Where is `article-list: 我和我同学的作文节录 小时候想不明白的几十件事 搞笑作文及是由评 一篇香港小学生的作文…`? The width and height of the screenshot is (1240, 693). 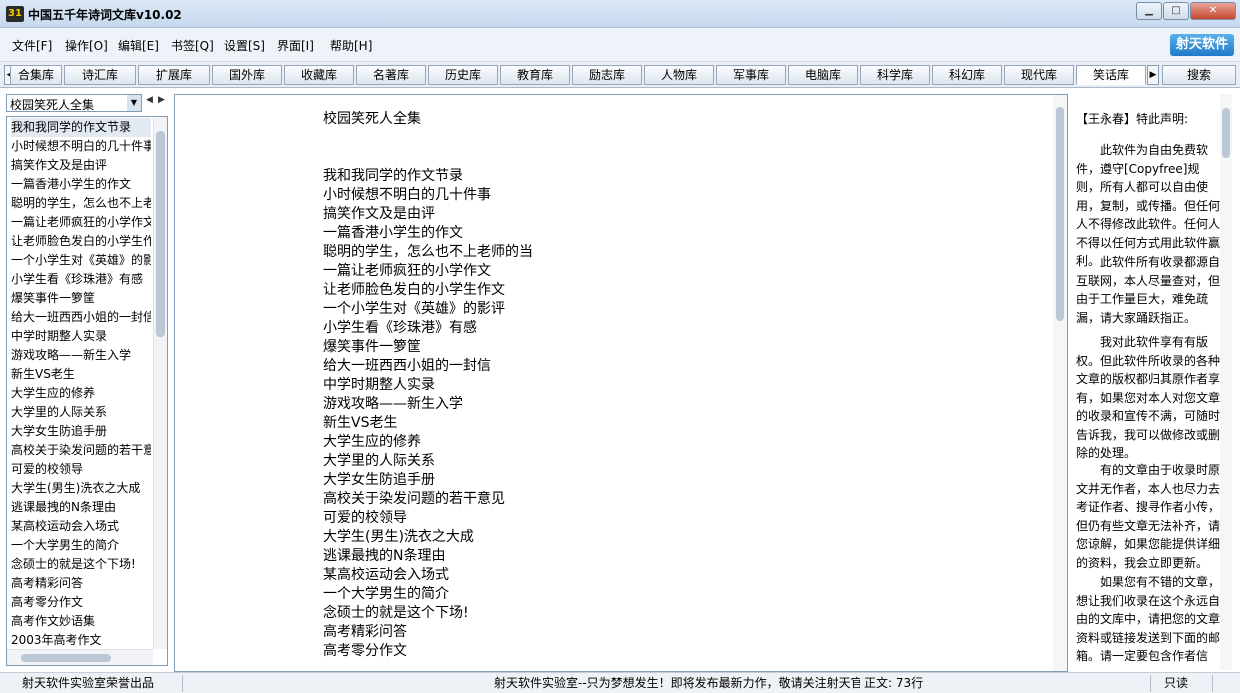 article-list: 我和我同学的作文节录 小时候想不明白的几十件事 搞笑作文及是由评 一篇香港小学生的作文… is located at coordinates (87, 391).